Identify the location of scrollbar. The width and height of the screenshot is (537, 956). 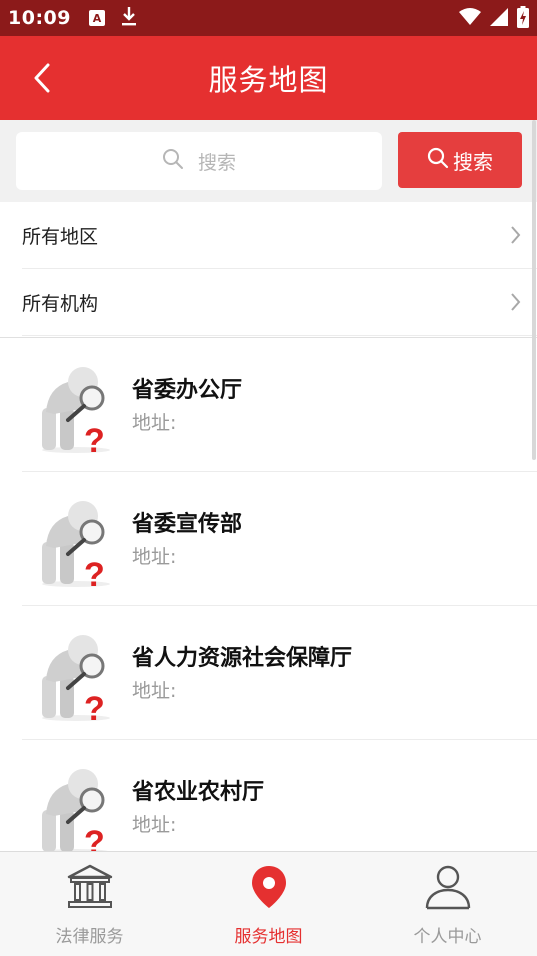
(534, 290).